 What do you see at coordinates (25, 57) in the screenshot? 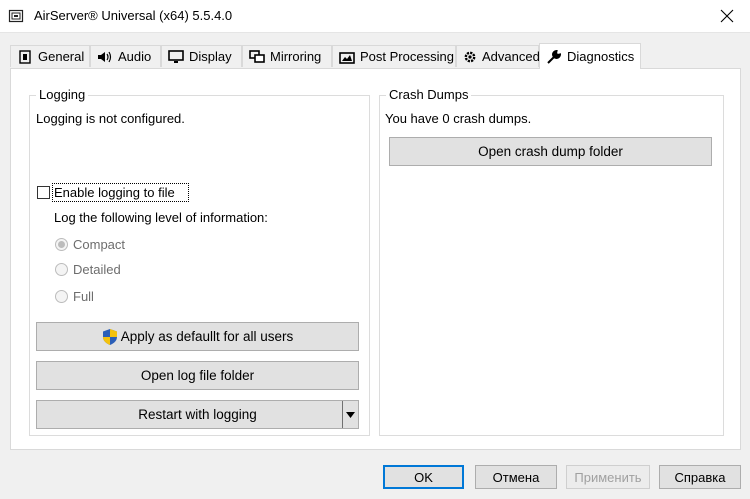
I see `general-icon` at bounding box center [25, 57].